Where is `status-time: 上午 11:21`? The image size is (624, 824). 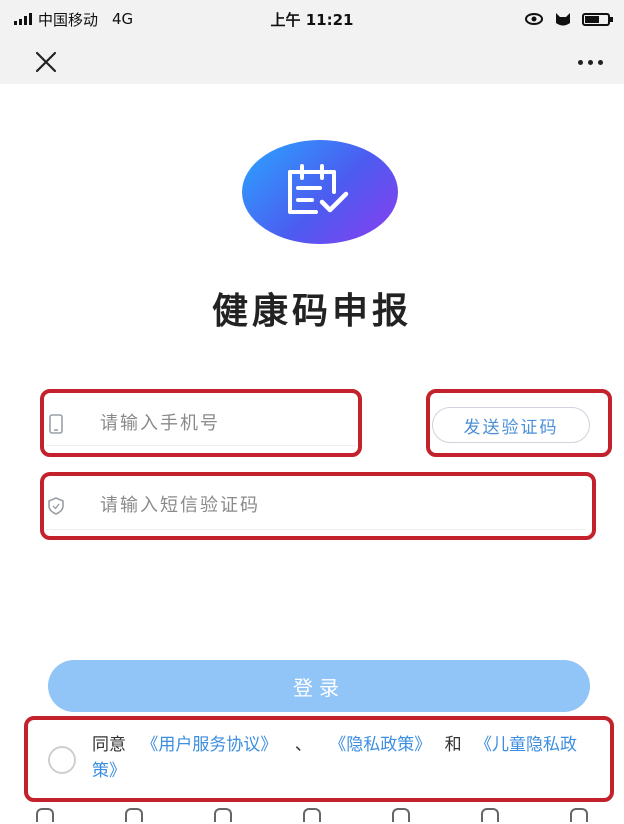
status-time: 上午 11:21 is located at coordinates (312, 19).